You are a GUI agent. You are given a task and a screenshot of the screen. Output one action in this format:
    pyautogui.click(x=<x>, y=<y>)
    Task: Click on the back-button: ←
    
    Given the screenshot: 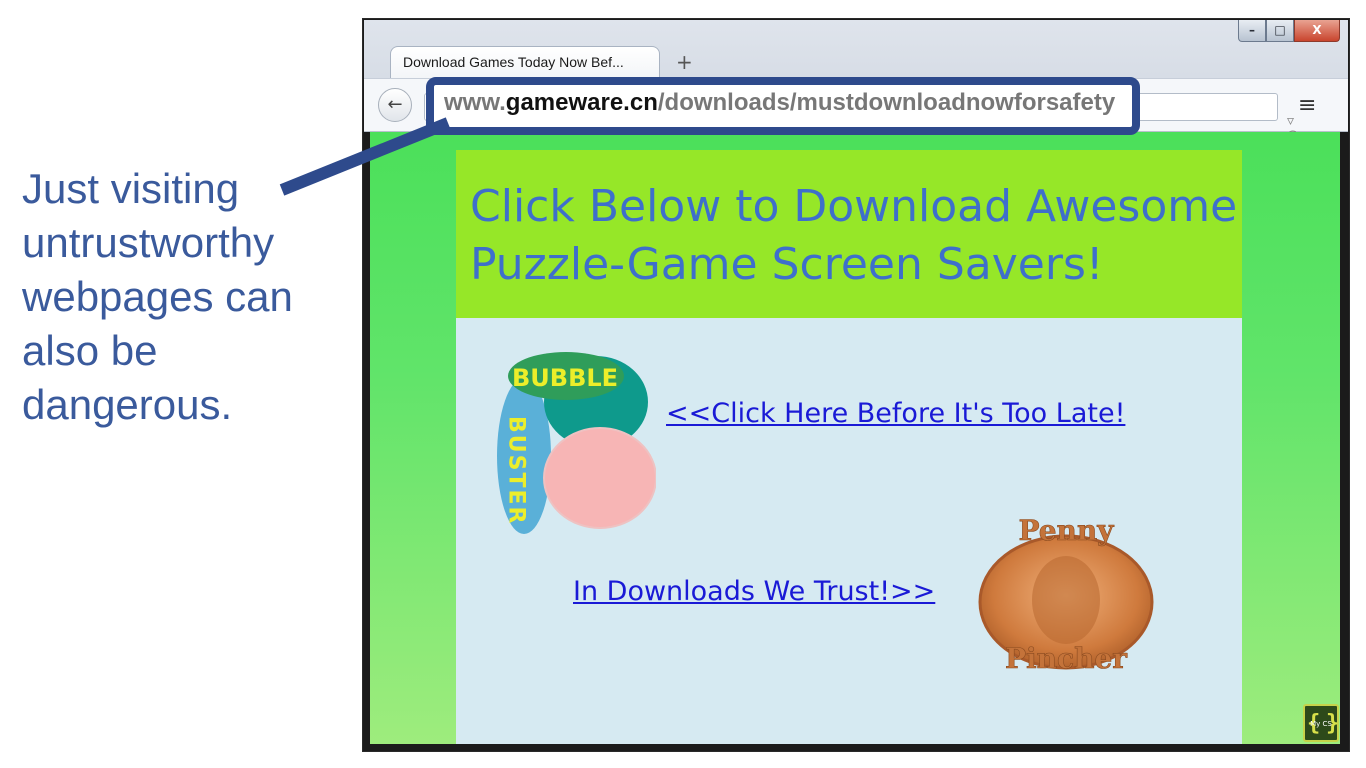 What is the action you would take?
    pyautogui.click(x=395, y=105)
    